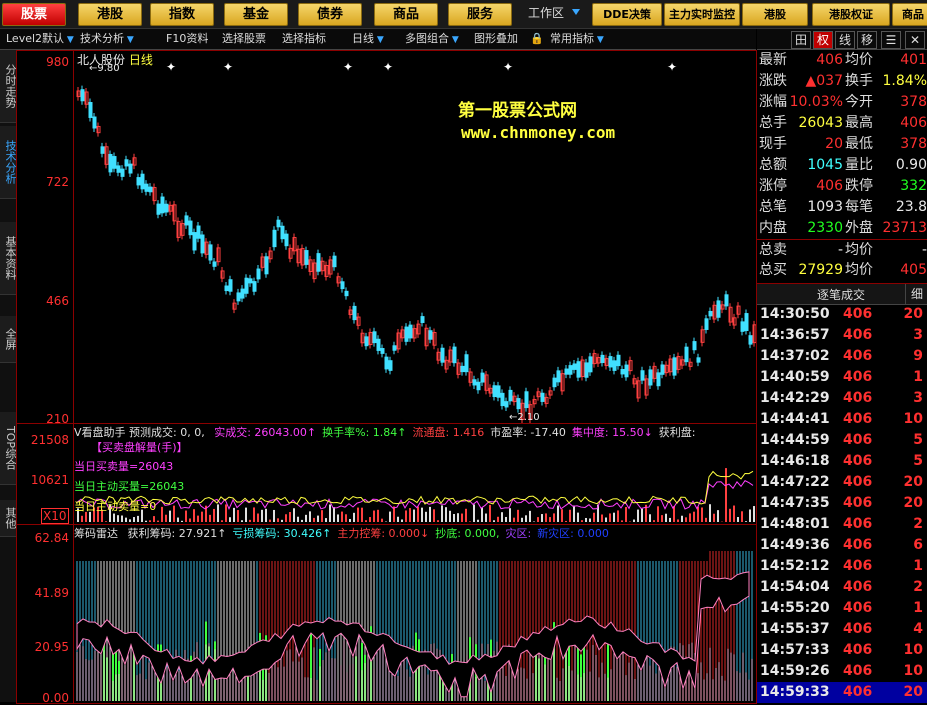  Describe the element at coordinates (577, 39) in the screenshot. I see `toolbar-common-indicators: 常用指标 ▼` at that location.